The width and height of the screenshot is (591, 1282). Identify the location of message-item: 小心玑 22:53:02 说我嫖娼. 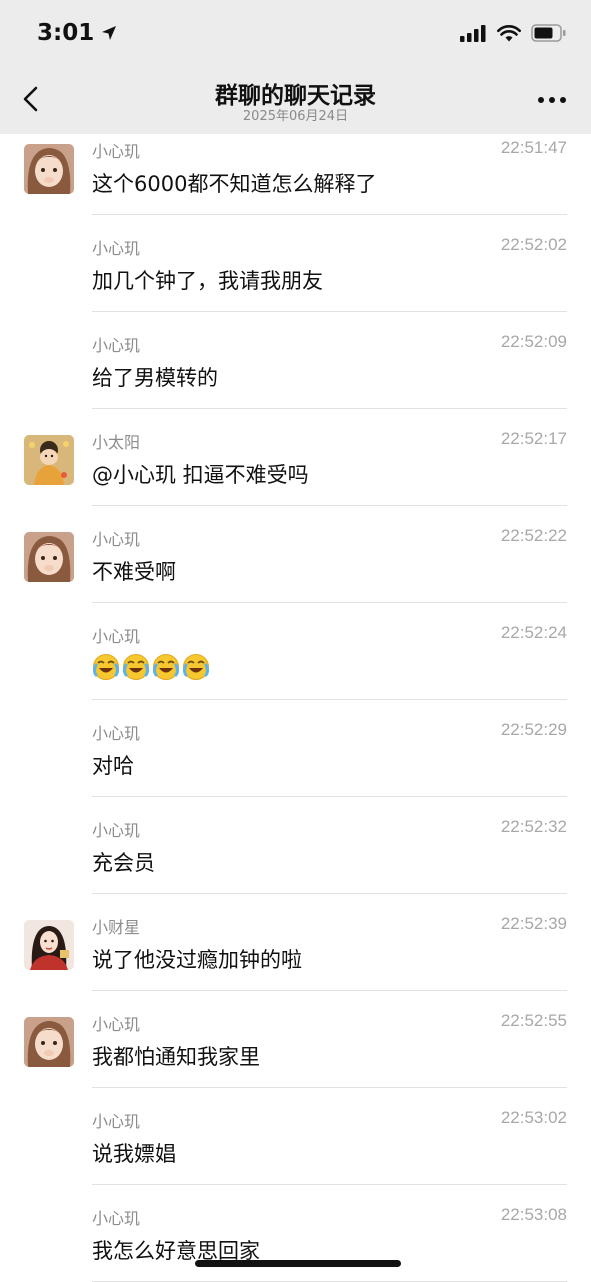
(295, 1136).